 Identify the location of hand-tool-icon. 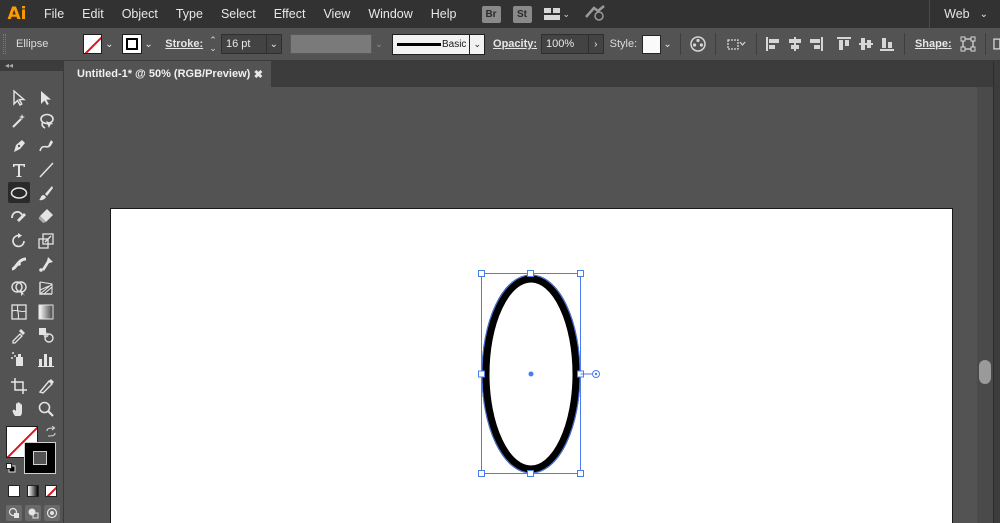
(19, 408).